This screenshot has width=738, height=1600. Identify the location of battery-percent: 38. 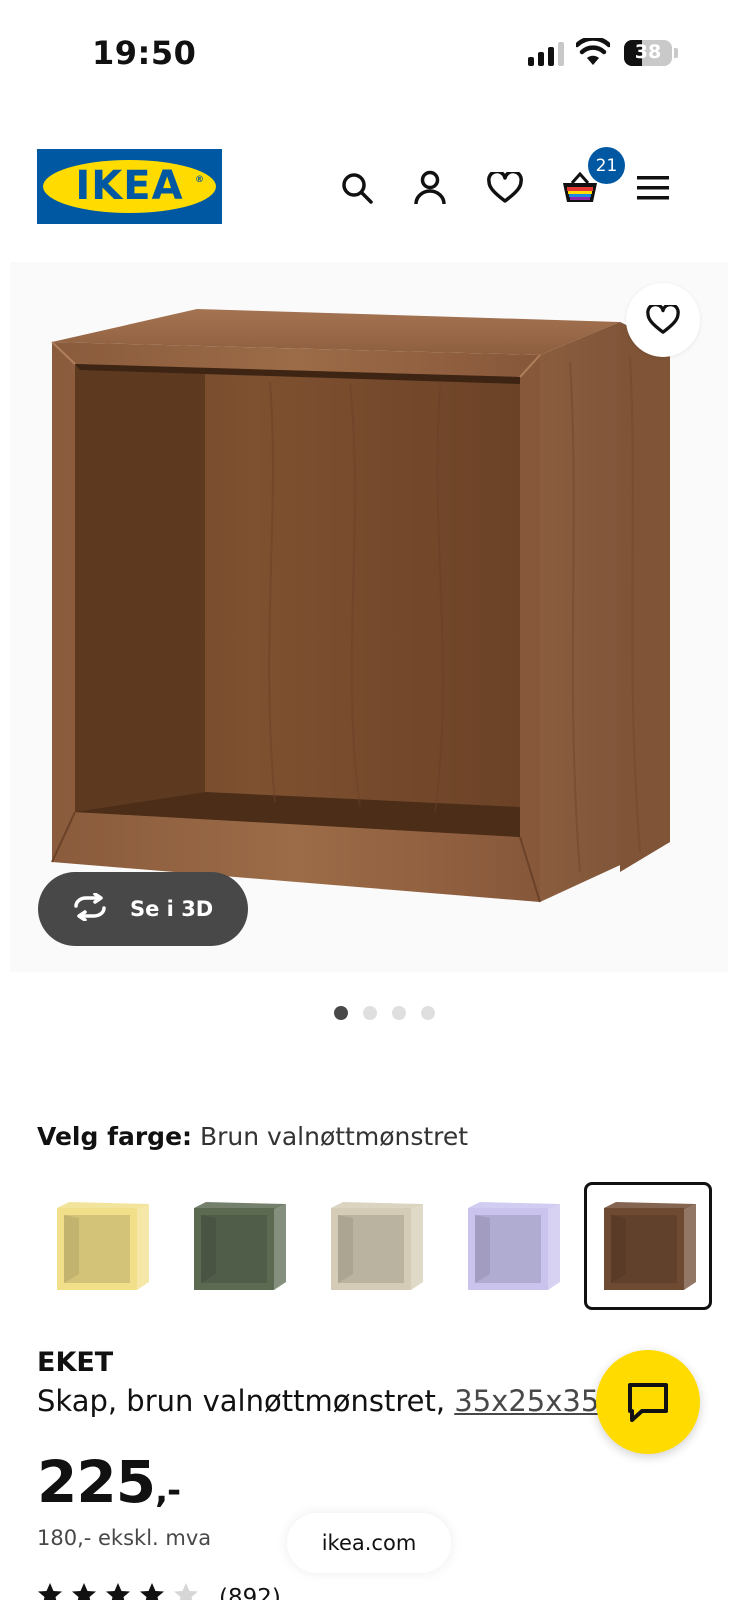
(648, 52).